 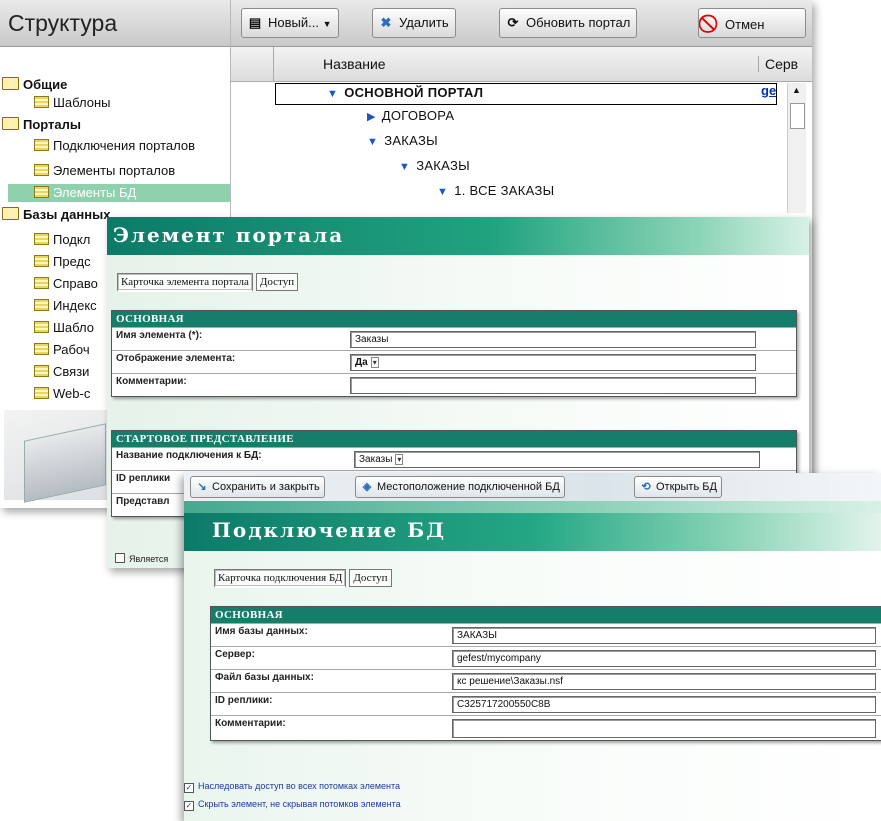 I want to click on tree-item-db-connections: Подкл, so click(x=62, y=240).